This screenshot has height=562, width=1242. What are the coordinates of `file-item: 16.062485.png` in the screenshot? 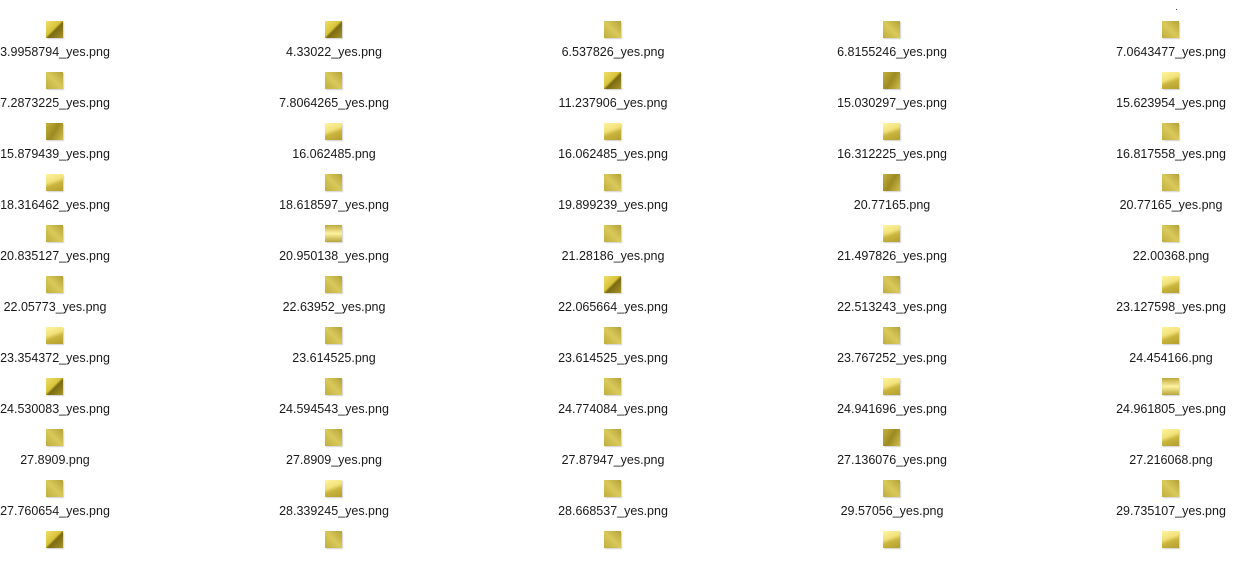 It's located at (334, 148).